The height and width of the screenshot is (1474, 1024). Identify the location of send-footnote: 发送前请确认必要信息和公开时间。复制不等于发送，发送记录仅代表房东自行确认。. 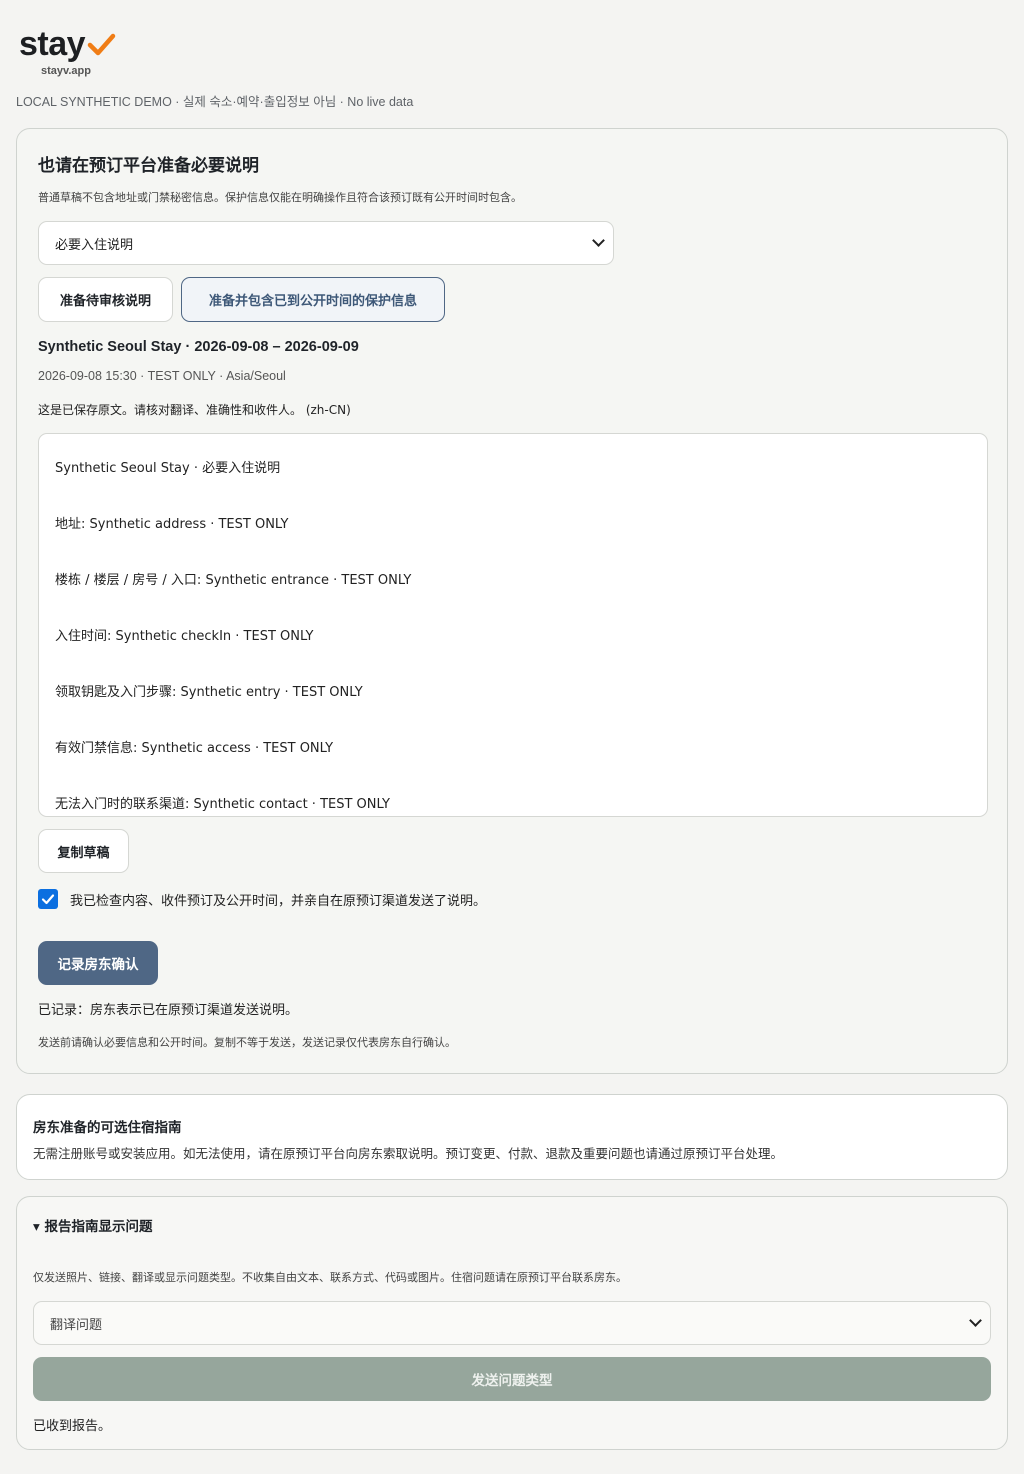
(247, 1042).